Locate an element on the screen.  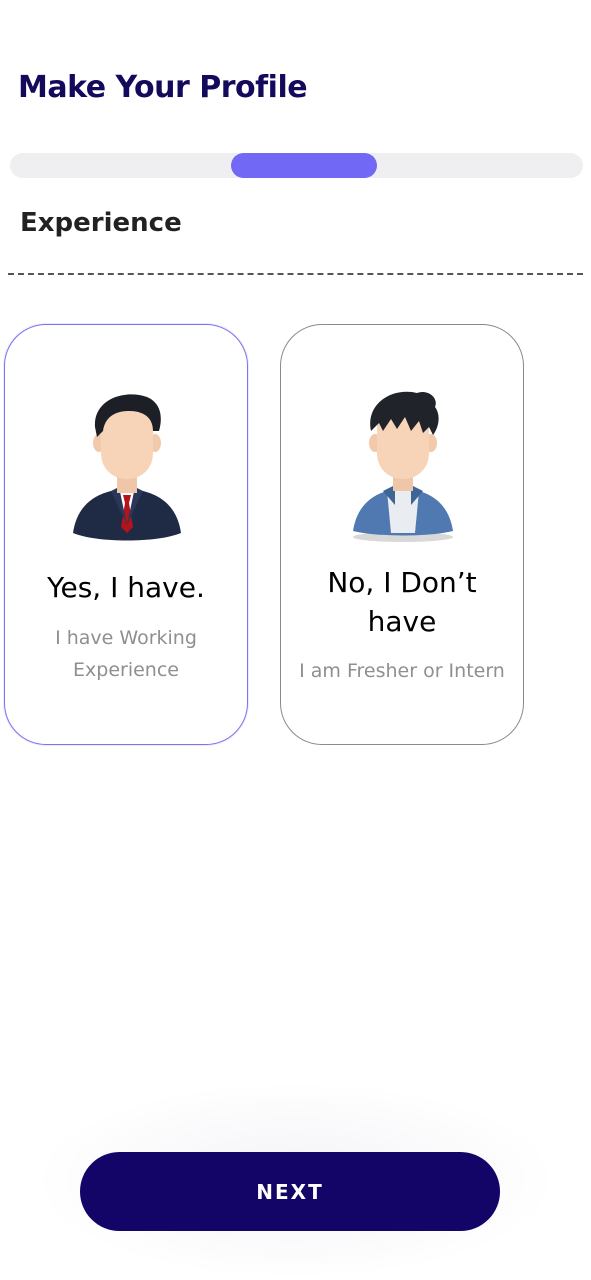
option-subtitle-line1: I have Working is located at coordinates (126, 638).